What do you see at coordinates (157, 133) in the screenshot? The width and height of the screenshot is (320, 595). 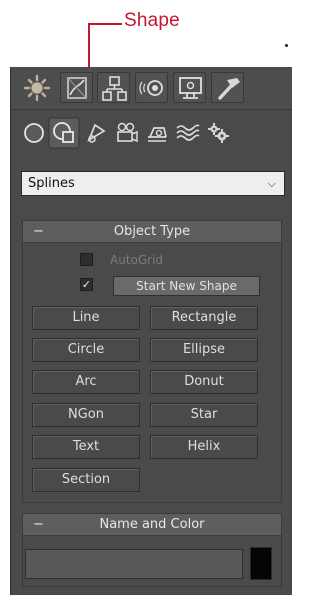 I see `helpers-icon` at bounding box center [157, 133].